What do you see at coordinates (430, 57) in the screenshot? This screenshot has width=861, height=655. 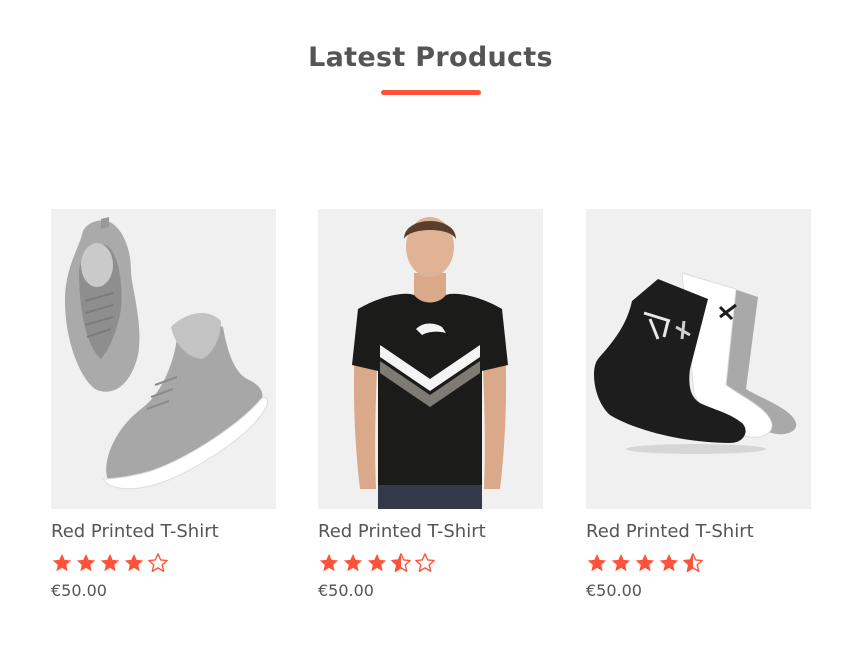 I see `section-title: Latest Products` at bounding box center [430, 57].